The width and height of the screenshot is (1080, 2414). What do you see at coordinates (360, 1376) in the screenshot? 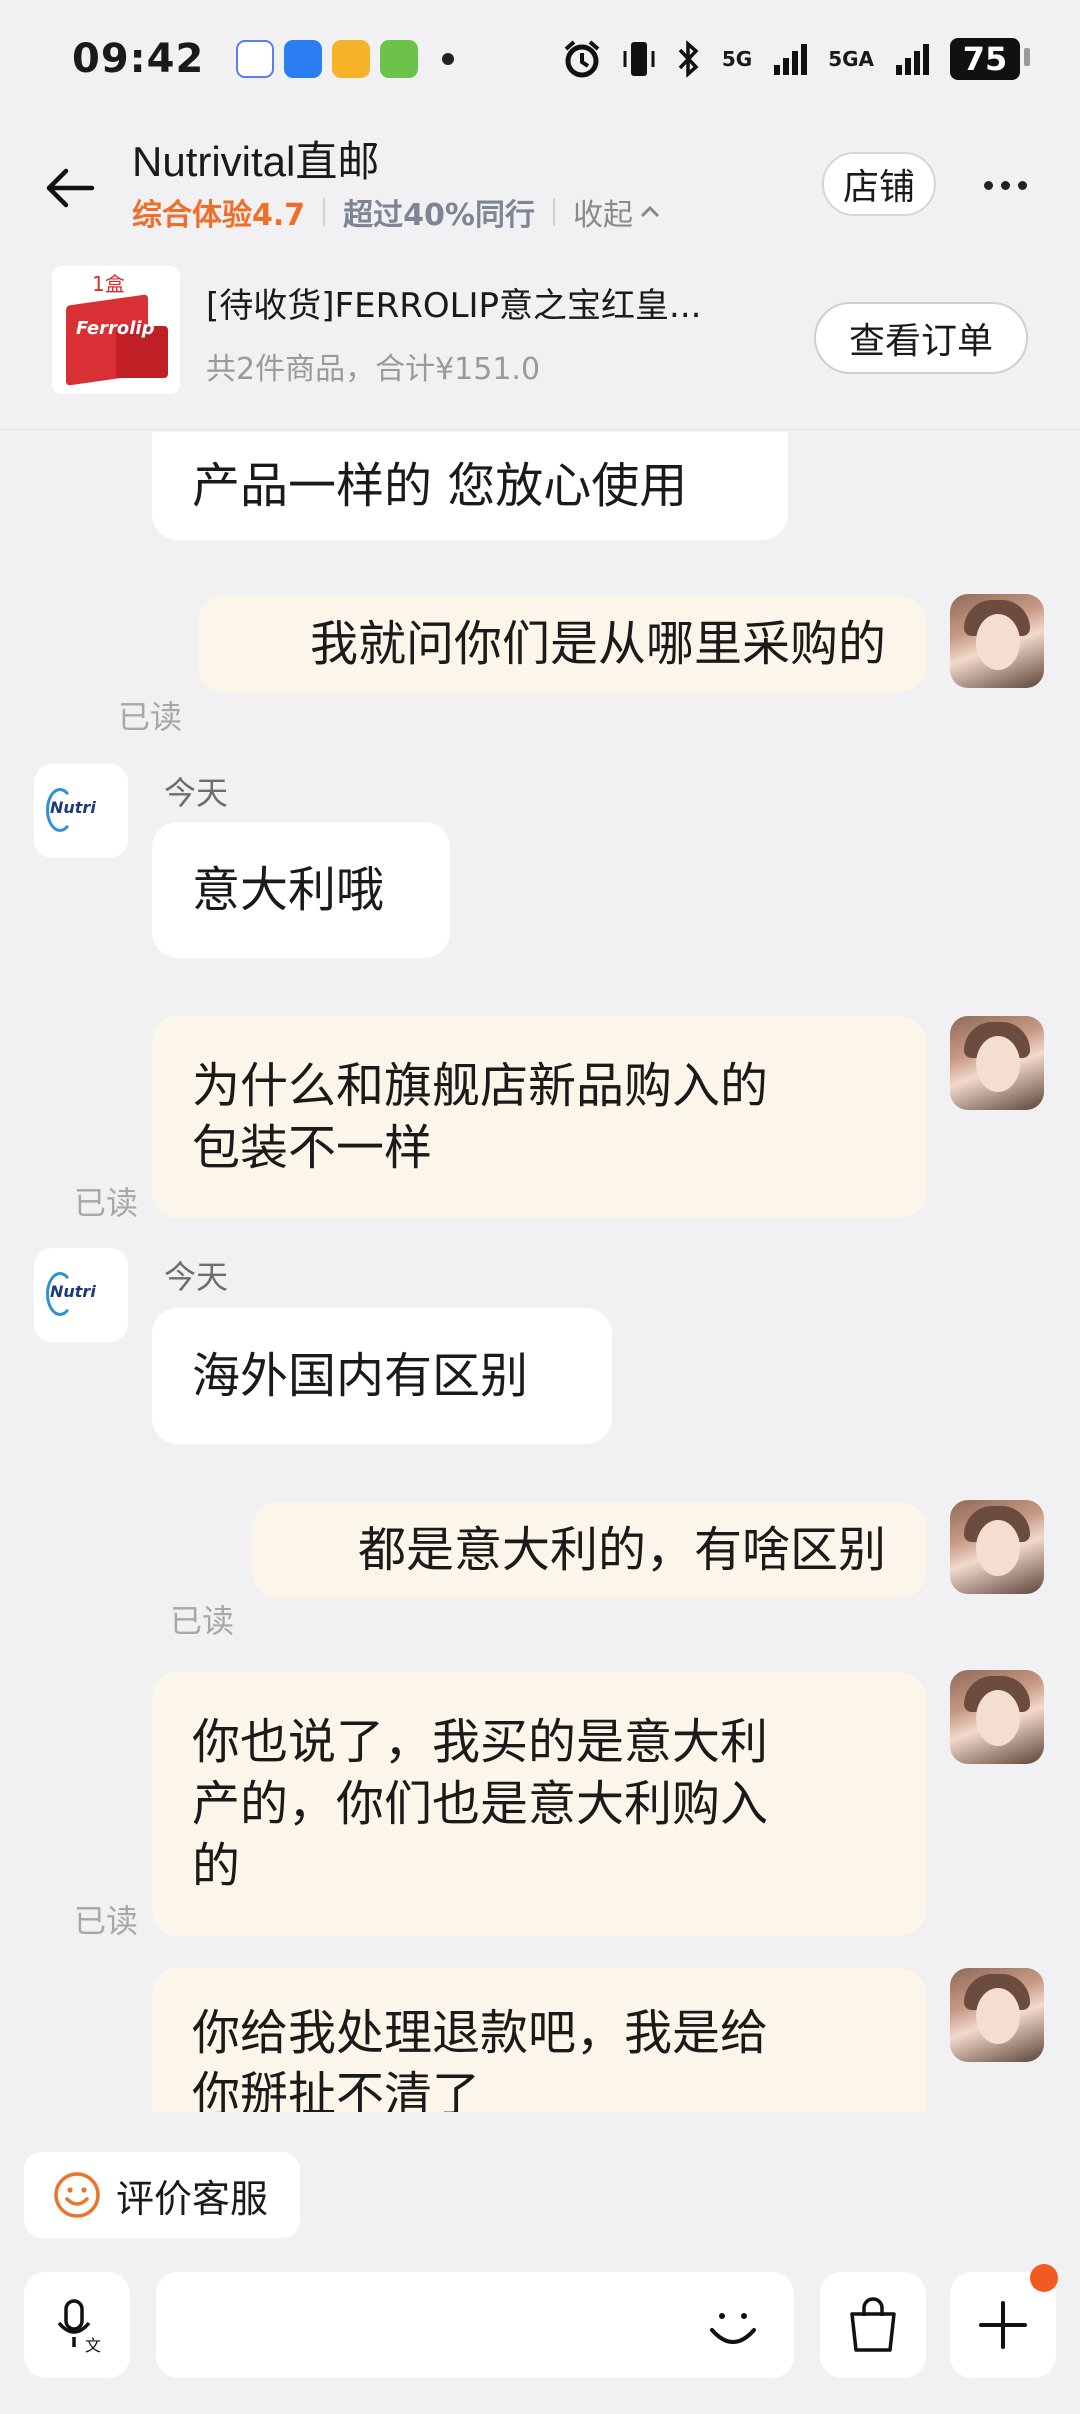
I see `message-text: 海外国内有区别` at bounding box center [360, 1376].